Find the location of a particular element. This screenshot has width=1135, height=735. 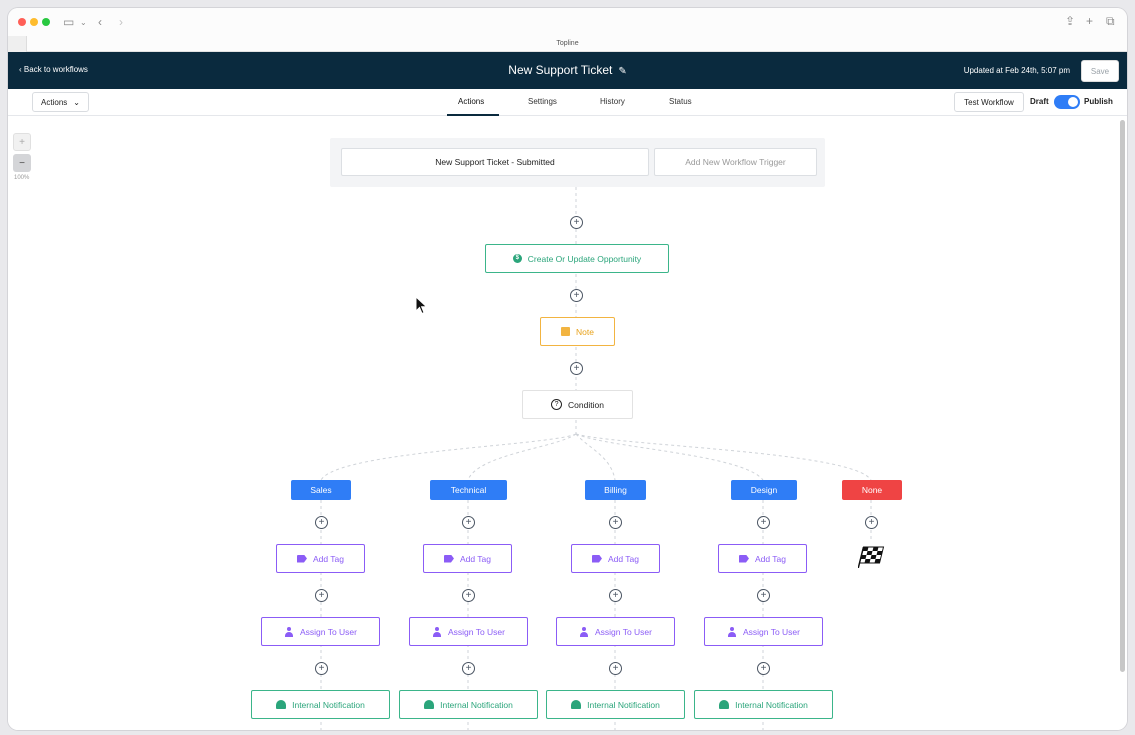

zoom-out-button: − is located at coordinates (22, 163).